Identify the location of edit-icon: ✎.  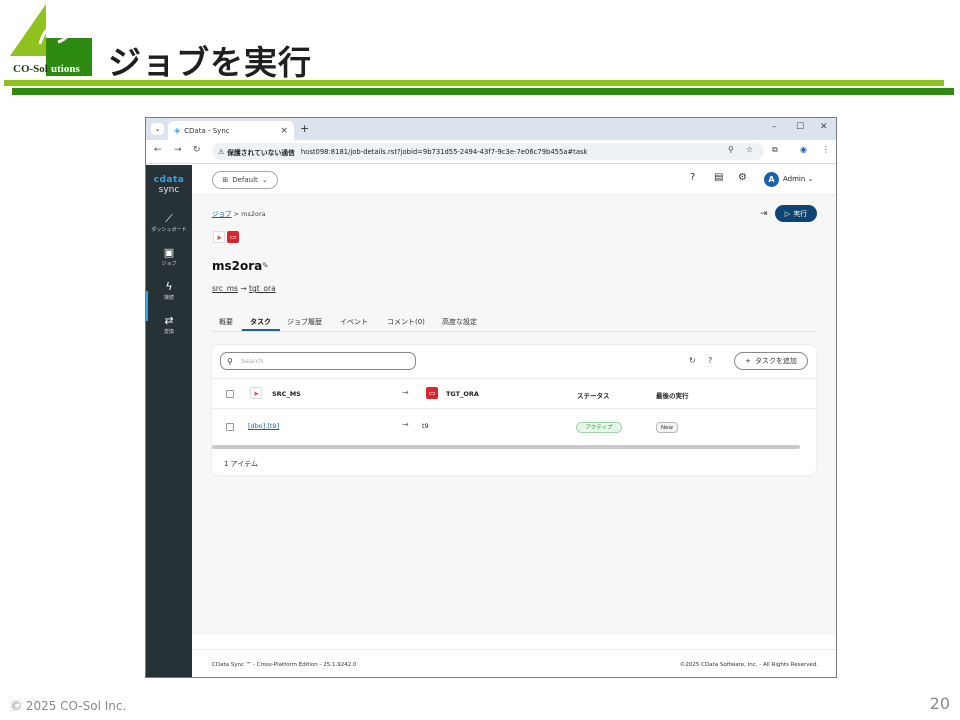
(265, 265).